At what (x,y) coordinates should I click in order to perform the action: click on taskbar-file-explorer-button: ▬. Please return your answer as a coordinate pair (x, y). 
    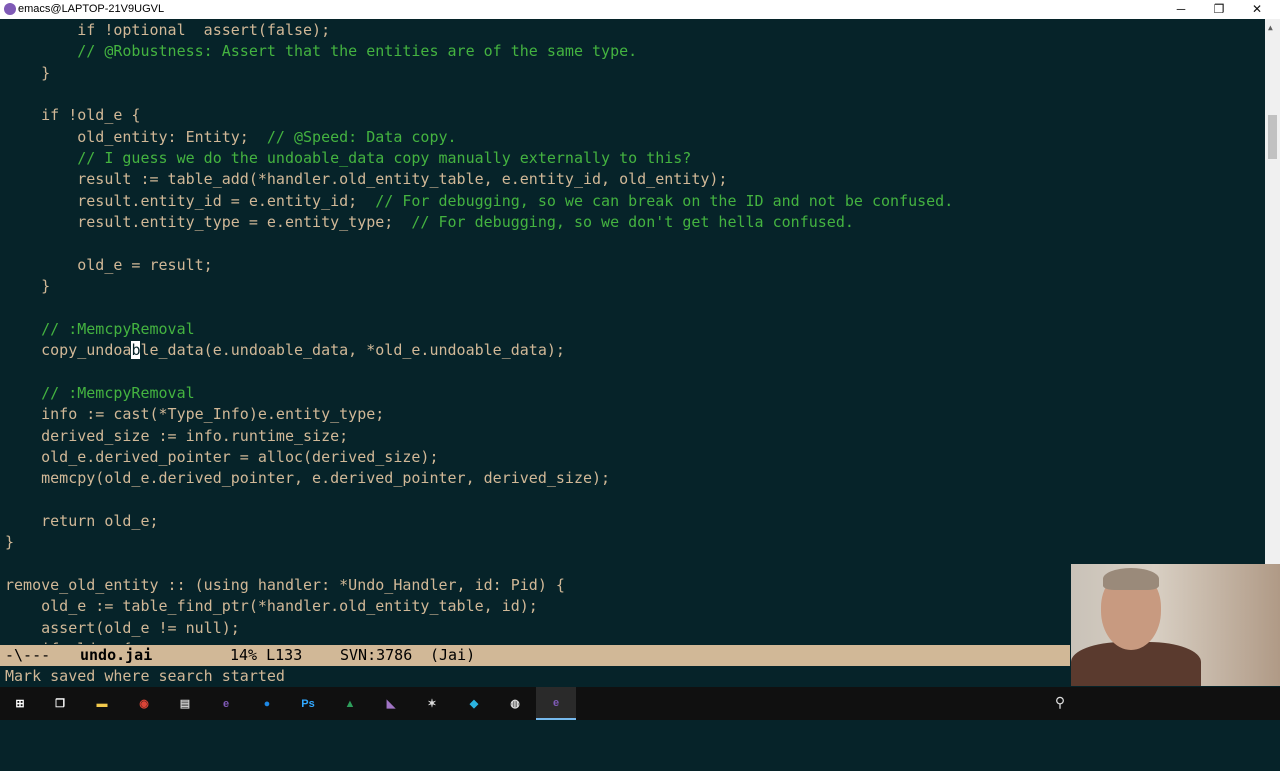
    Looking at the image, I should click on (102, 703).